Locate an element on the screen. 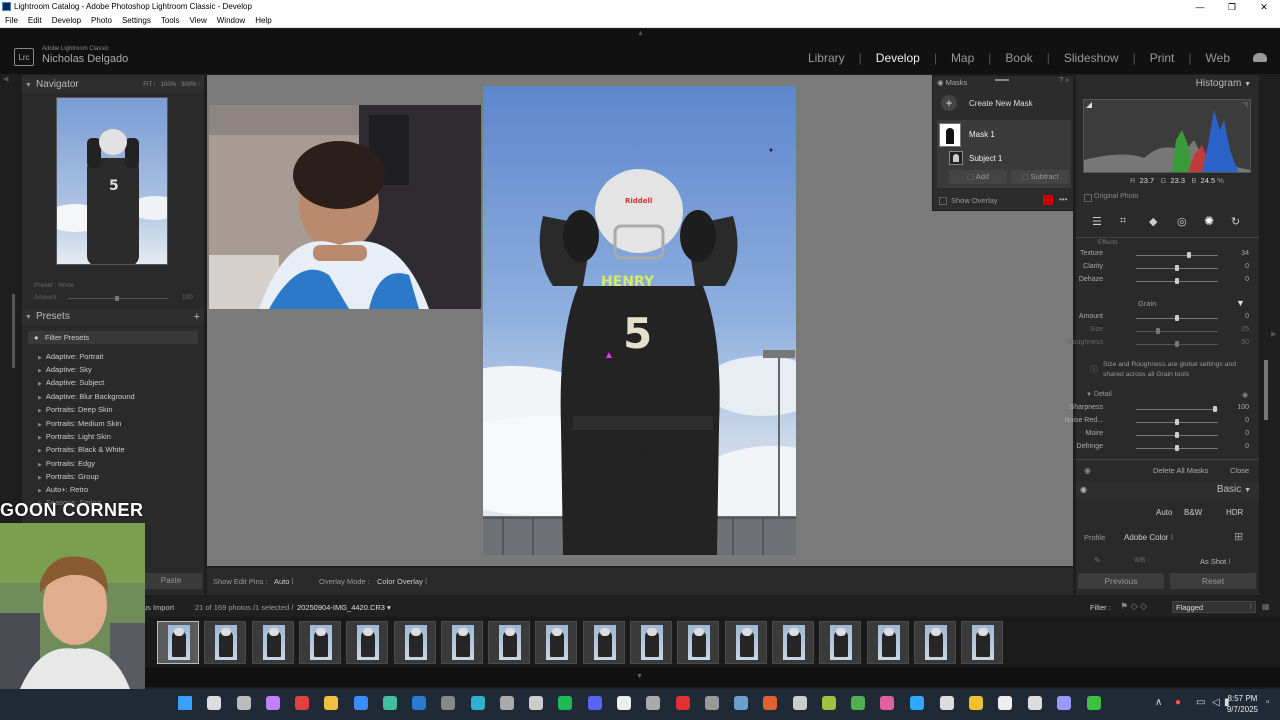 The height and width of the screenshot is (720, 1280). wb-eyedropper-icon: ✎ is located at coordinates (1097, 560).